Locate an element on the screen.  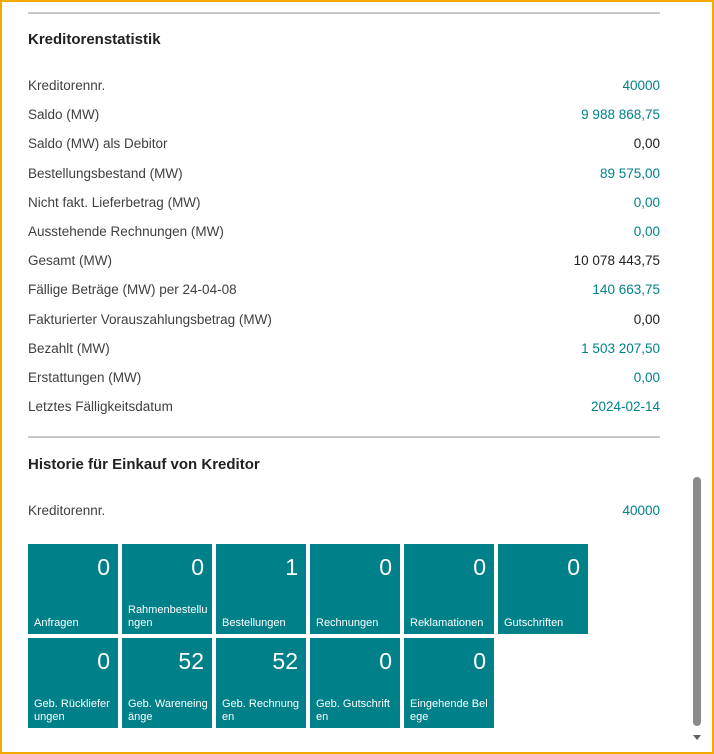
statistic-row: Nicht fakt. Lieferbetrag (MW) 0,00 is located at coordinates (344, 205).